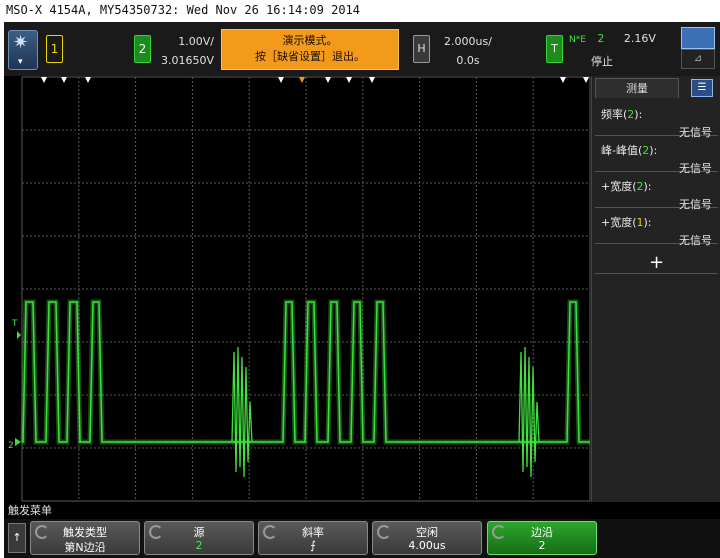  What do you see at coordinates (18, 442) in the screenshot?
I see `channel2-ground-arrow-icon` at bounding box center [18, 442].